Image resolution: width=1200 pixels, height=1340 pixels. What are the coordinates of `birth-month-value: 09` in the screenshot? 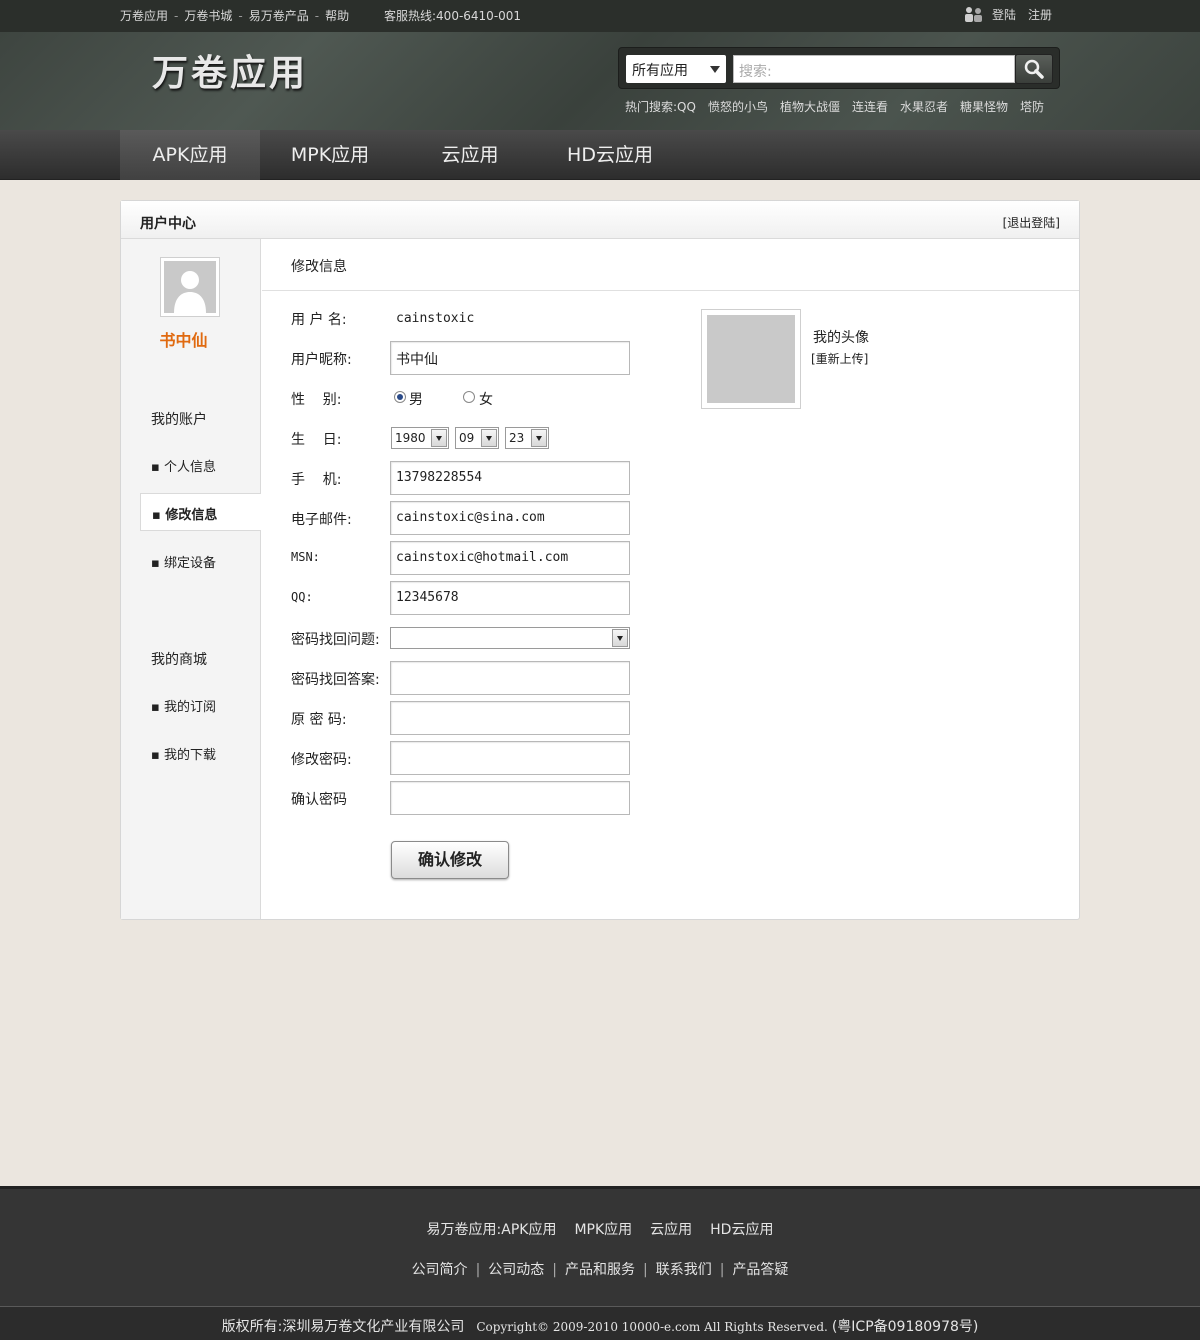 It's located at (467, 438).